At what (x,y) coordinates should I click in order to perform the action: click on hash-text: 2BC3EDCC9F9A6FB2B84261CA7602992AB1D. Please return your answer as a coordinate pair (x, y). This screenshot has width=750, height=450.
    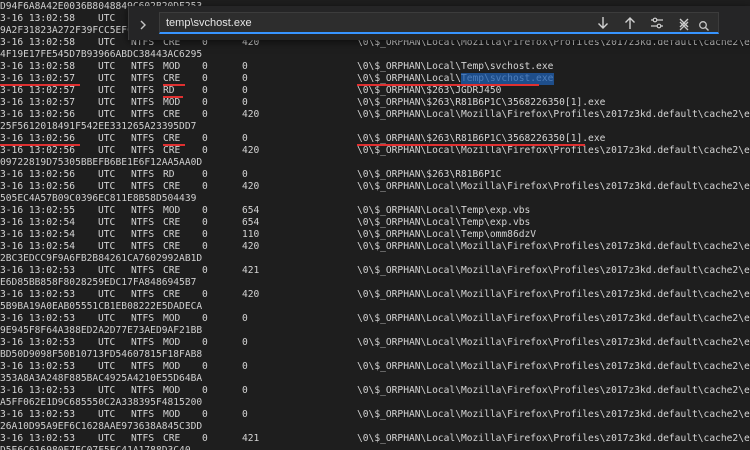
    Looking at the image, I should click on (101, 258).